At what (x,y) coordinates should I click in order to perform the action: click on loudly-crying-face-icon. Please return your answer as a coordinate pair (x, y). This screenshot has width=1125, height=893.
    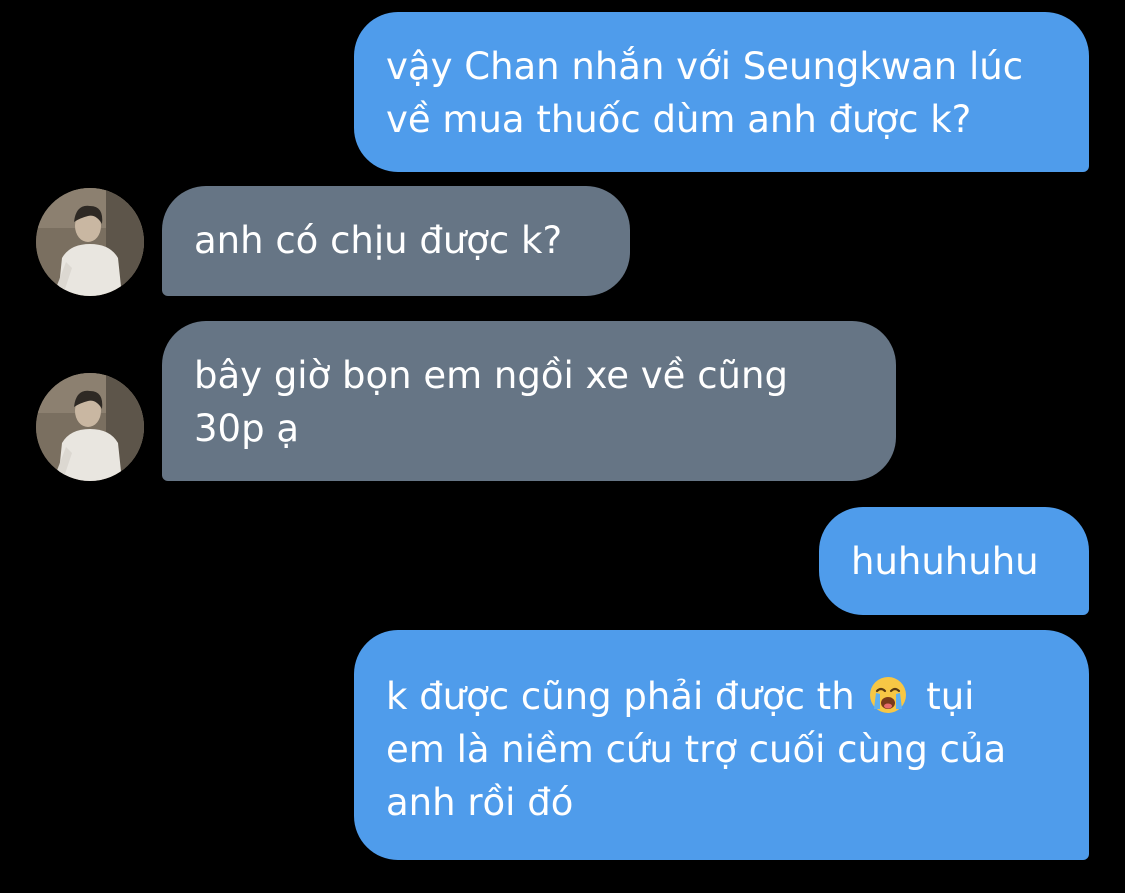
    Looking at the image, I should click on (888, 695).